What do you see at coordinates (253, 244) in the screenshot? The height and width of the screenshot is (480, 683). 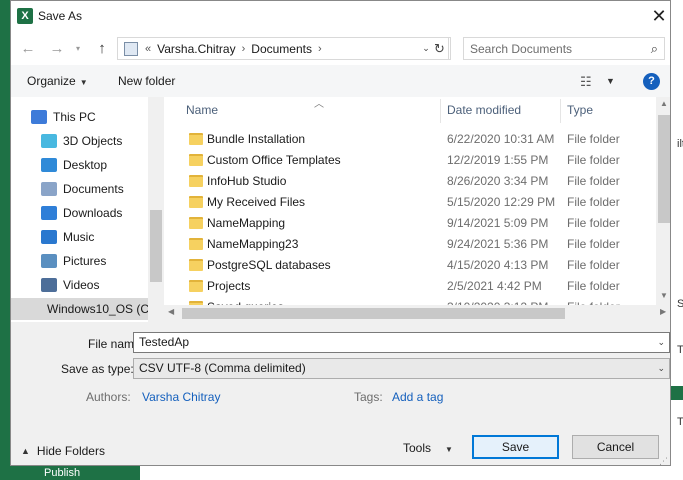 I see `file-name: NameMapping23` at bounding box center [253, 244].